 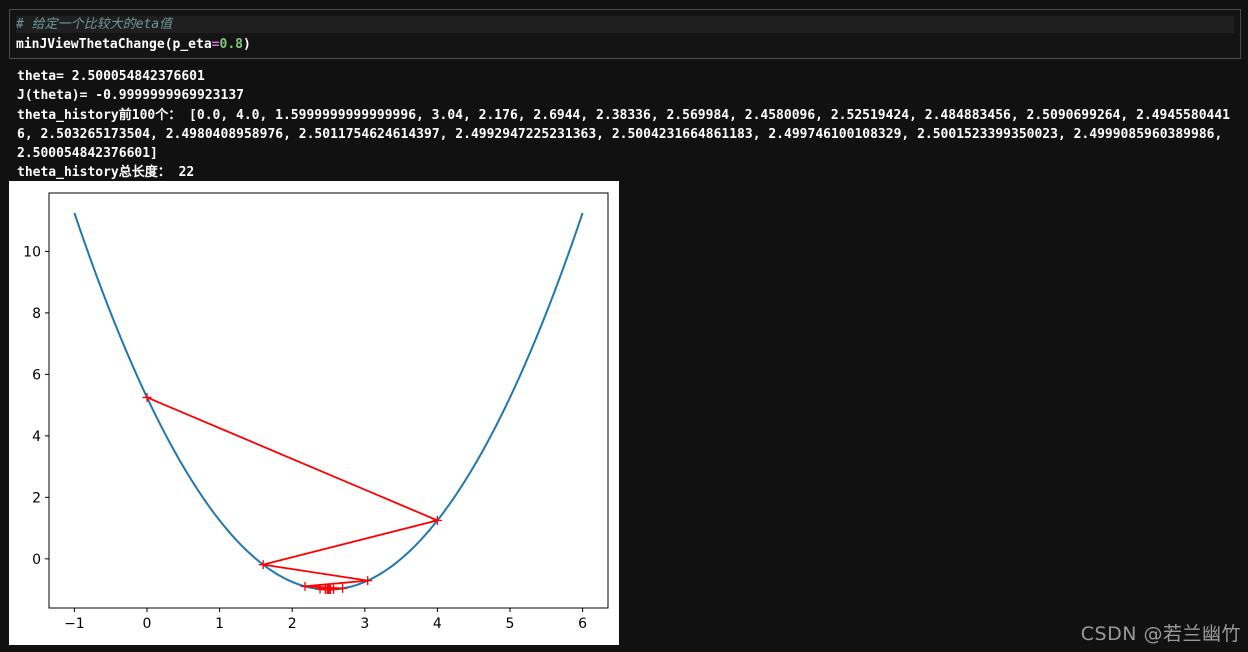 What do you see at coordinates (215, 44) in the screenshot?
I see `code-operator: =` at bounding box center [215, 44].